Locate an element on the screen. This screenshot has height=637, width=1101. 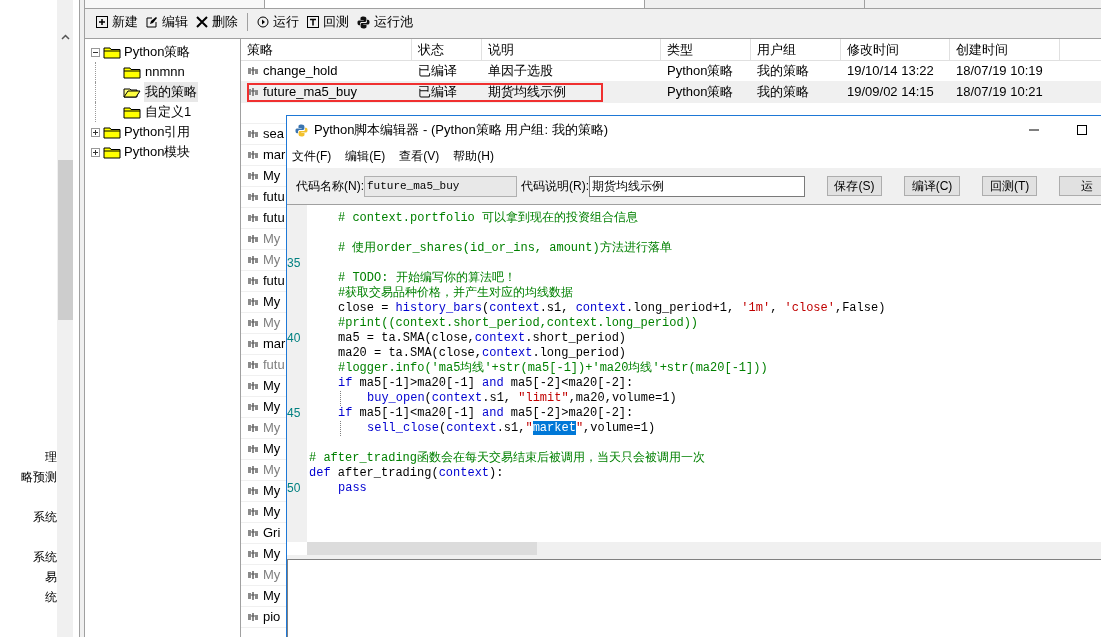
code-line: ma5 = ta.SMA(close,context.short_period) is located at coordinates (482, 338).